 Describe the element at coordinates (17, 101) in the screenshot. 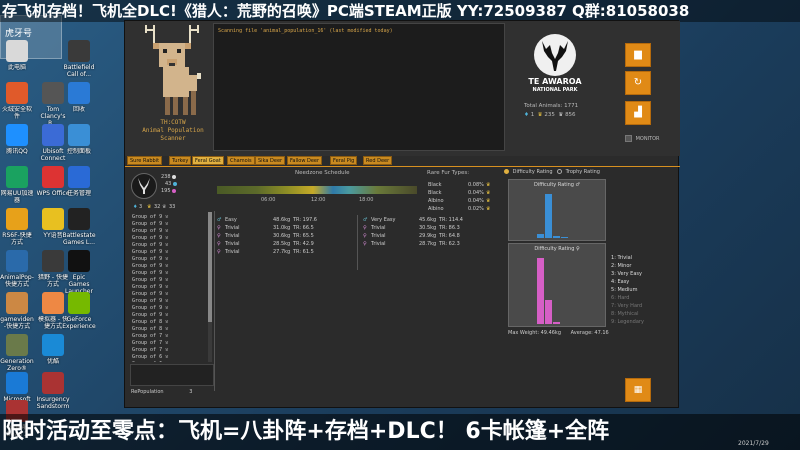

I see `desktop-shortcut: 火绒安全软件` at that location.